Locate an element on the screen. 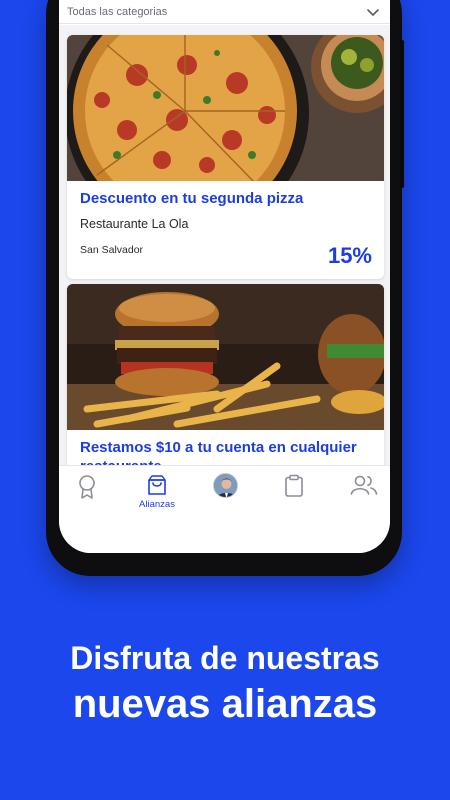 This screenshot has width=450, height=800. tab-community is located at coordinates (364, 485).